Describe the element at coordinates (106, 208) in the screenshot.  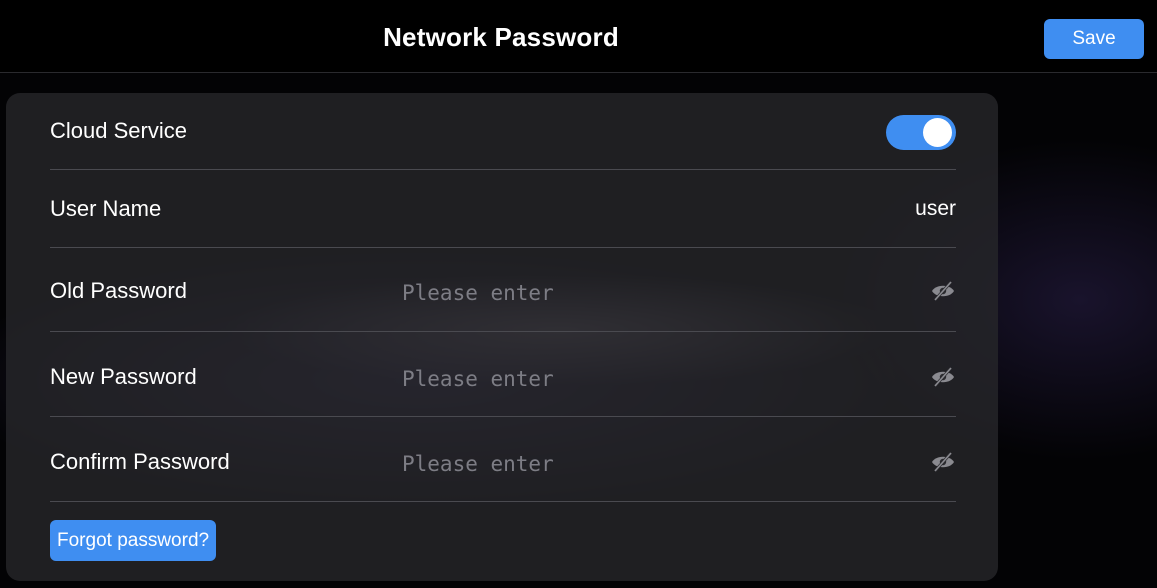
I see `user-name-label: User Name` at that location.